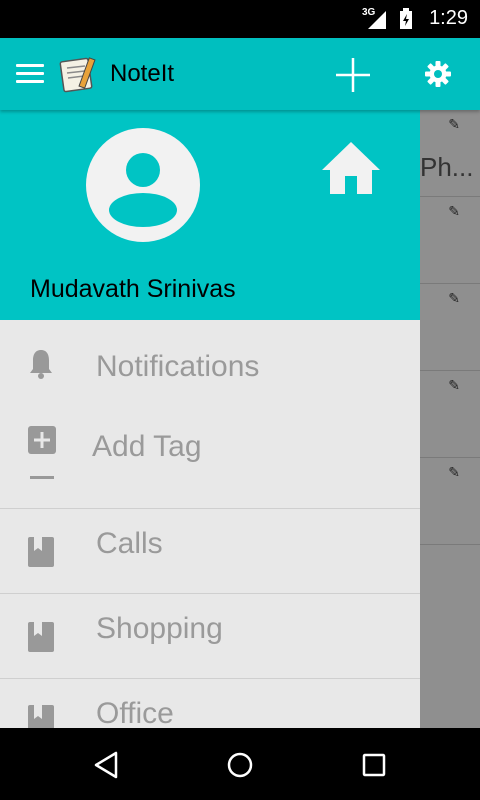  Describe the element at coordinates (448, 18) in the screenshot. I see `clock: 1:29` at that location.